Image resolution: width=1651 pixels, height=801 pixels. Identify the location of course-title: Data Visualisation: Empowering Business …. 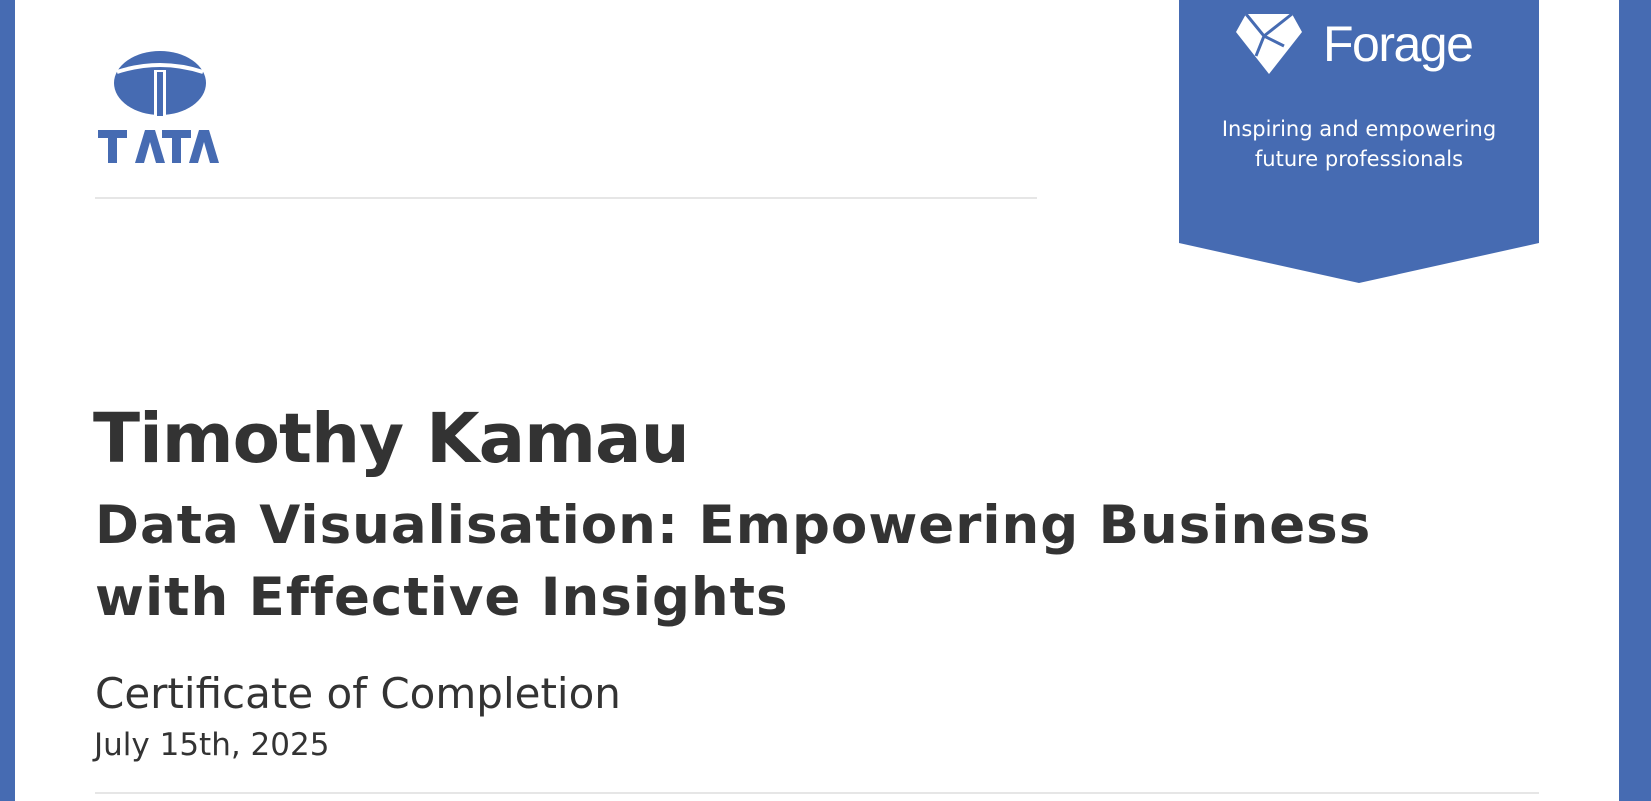
(733, 561).